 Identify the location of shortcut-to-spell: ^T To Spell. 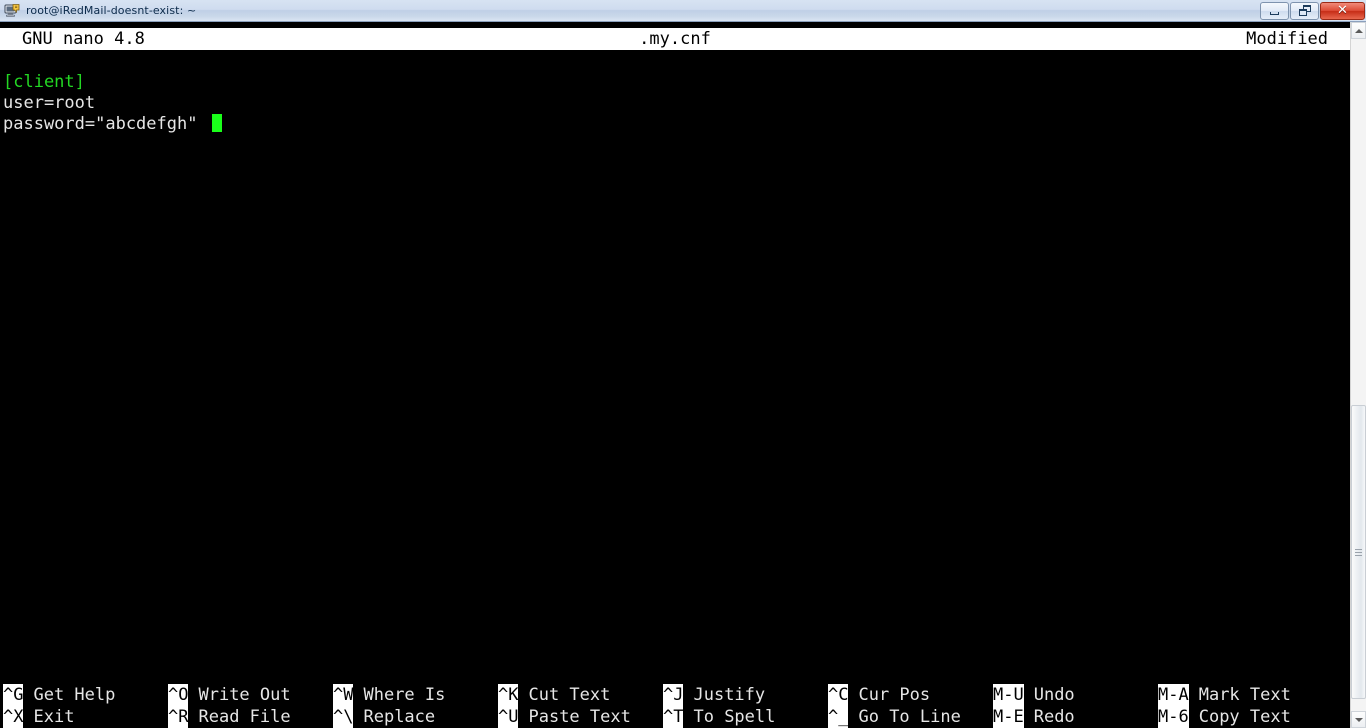
(719, 717).